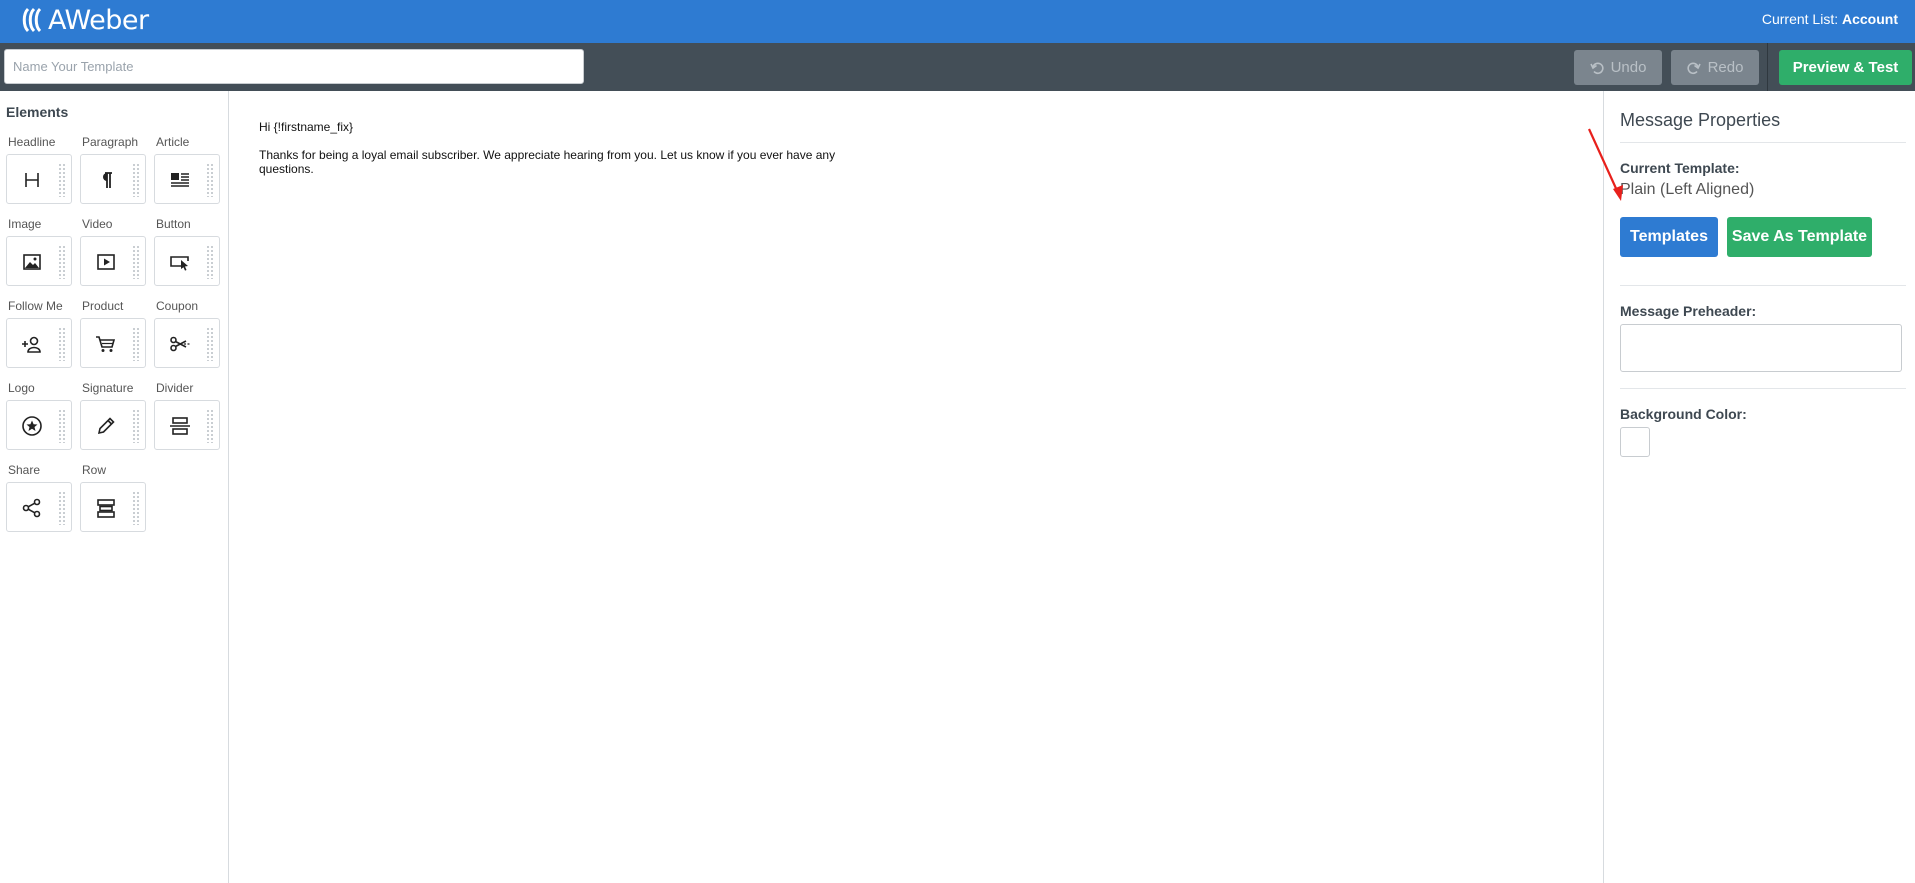  What do you see at coordinates (35, 306) in the screenshot?
I see `element-label: Follow Me` at bounding box center [35, 306].